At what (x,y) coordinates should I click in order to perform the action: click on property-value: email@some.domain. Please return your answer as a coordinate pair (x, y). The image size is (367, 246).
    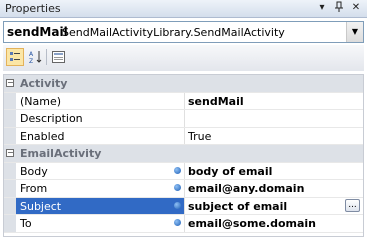
    Looking at the image, I should click on (252, 223).